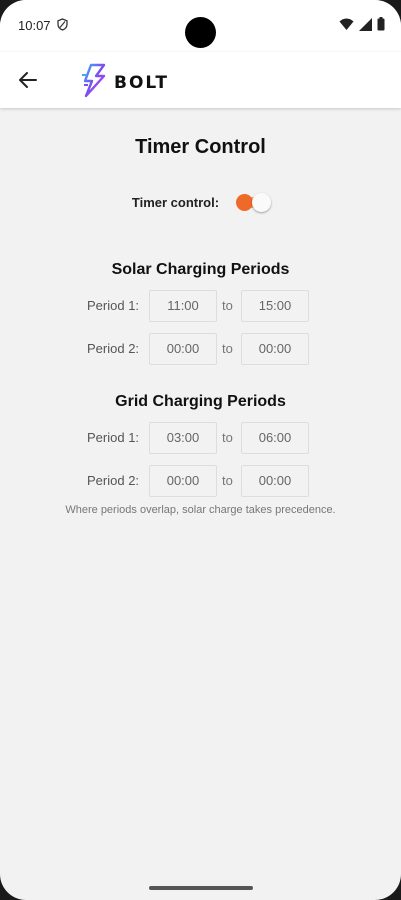 Image resolution: width=401 pixels, height=900 pixels. Describe the element at coordinates (183, 481) in the screenshot. I see `grid-period-2-start-input: 00:00` at that location.